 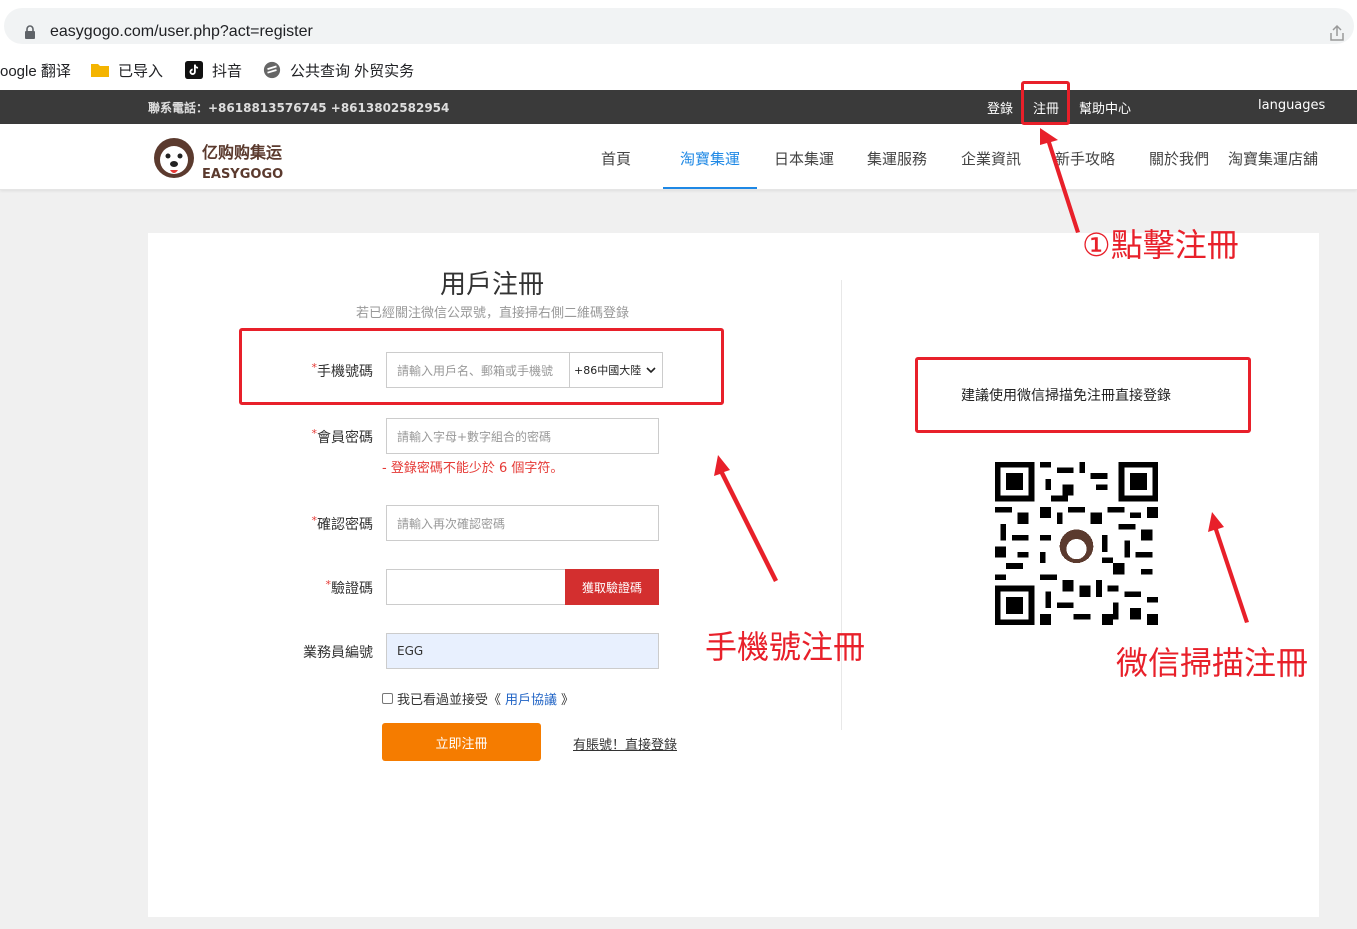 What do you see at coordinates (473, 468) in the screenshot?
I see `password-error: - 登錄密碼不能少於 6 個字符。` at bounding box center [473, 468].